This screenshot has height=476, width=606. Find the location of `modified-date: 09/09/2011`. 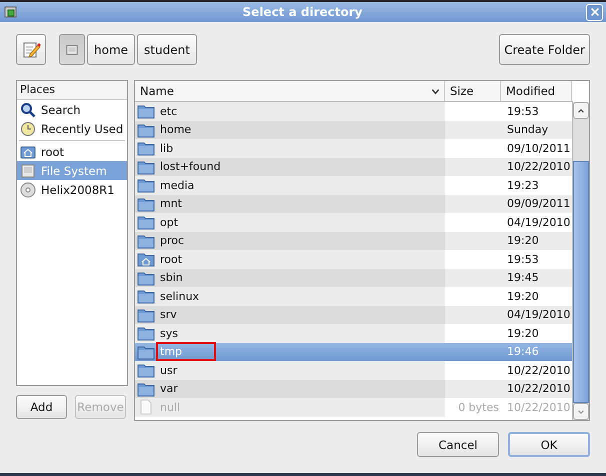

modified-date: 09/09/2011 is located at coordinates (538, 203).